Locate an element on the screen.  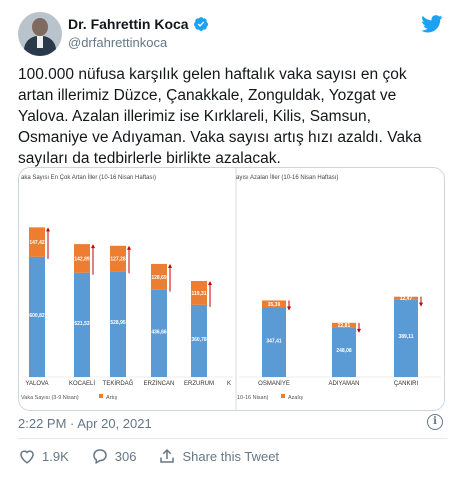
reply-button: 306 is located at coordinates (114, 456).